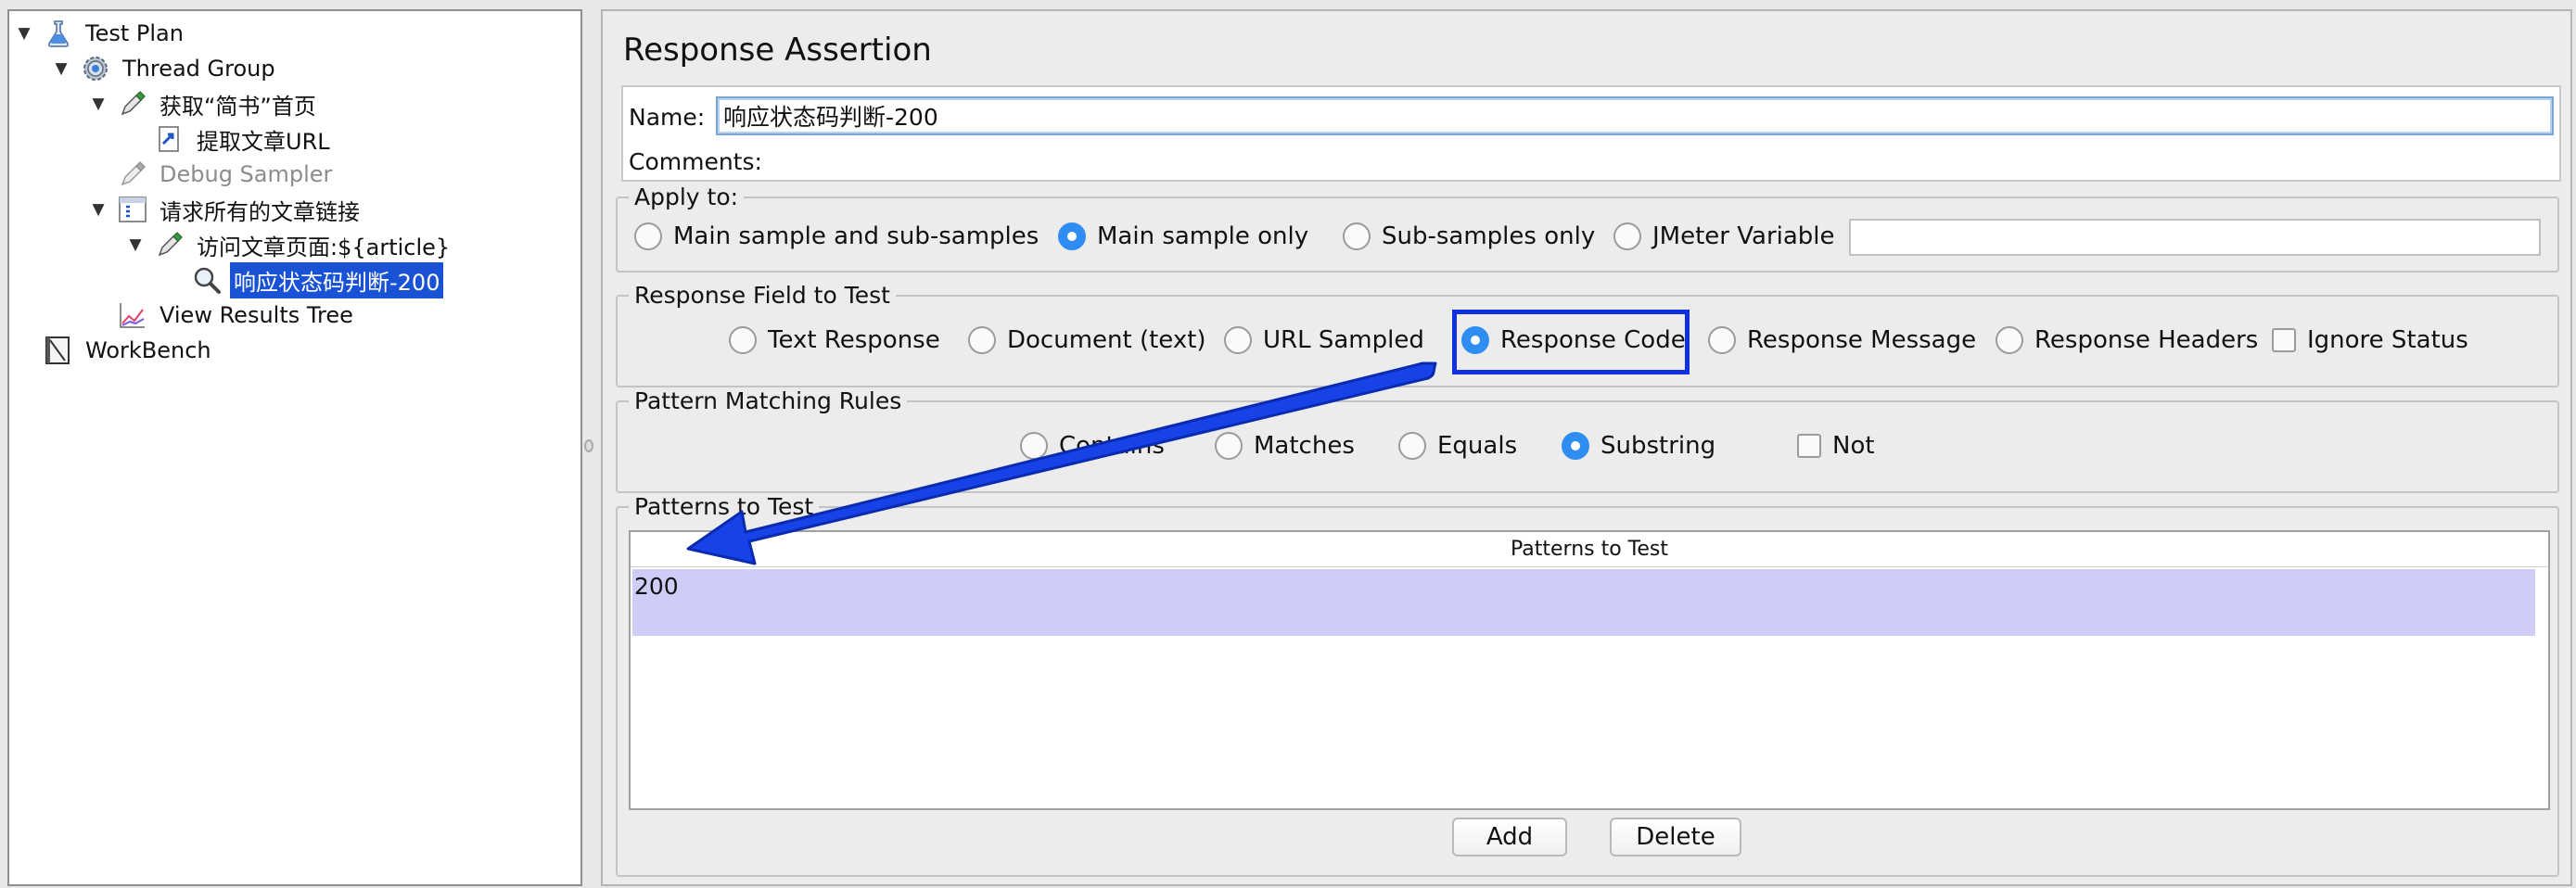 The image size is (2576, 888). I want to click on tree-item-extractor: 提取文章URL, so click(229, 139).